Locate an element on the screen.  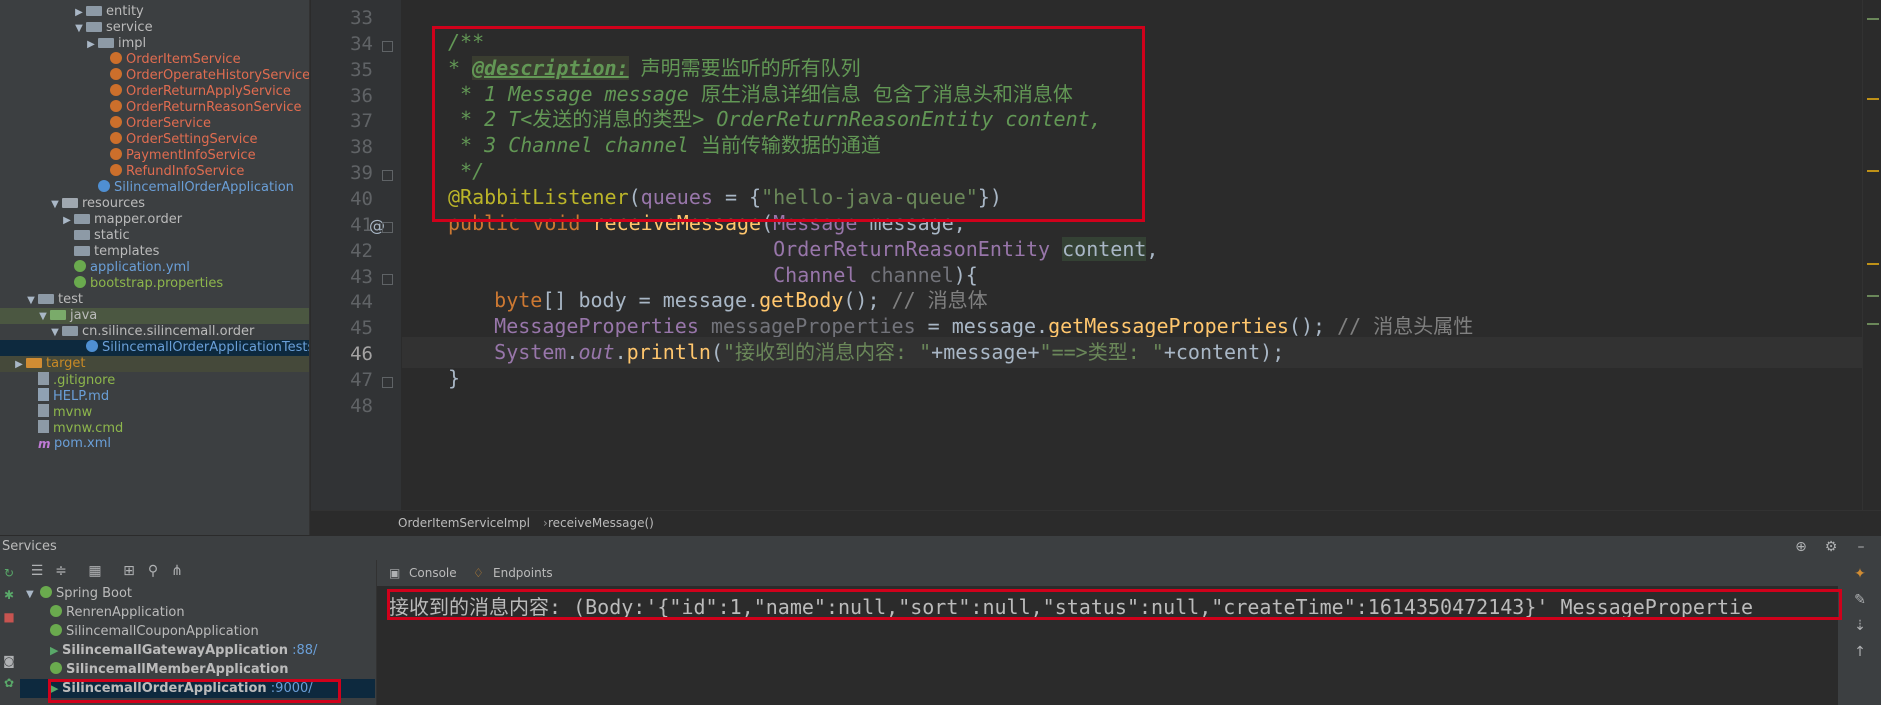
tree-item: mvnw.cmd is located at coordinates (154, 428).